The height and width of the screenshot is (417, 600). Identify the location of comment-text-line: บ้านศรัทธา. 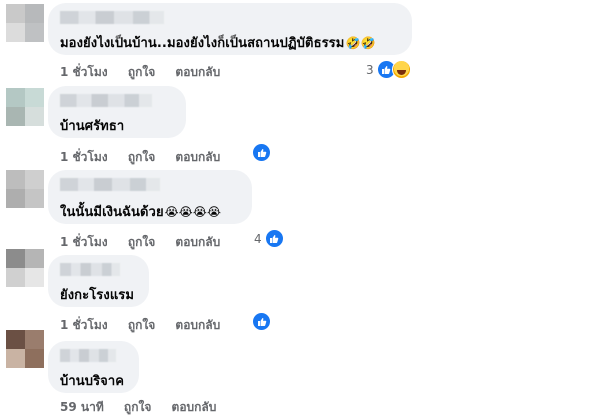
(92, 125).